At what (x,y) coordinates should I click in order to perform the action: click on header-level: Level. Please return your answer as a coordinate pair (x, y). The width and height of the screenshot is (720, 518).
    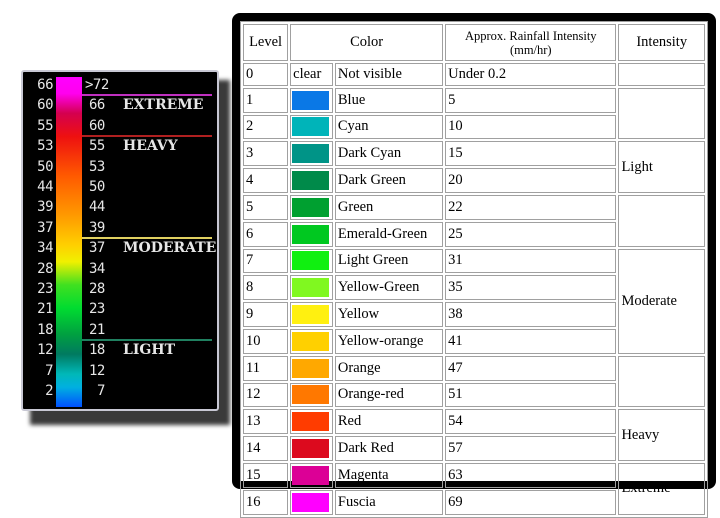
    Looking at the image, I should click on (266, 42).